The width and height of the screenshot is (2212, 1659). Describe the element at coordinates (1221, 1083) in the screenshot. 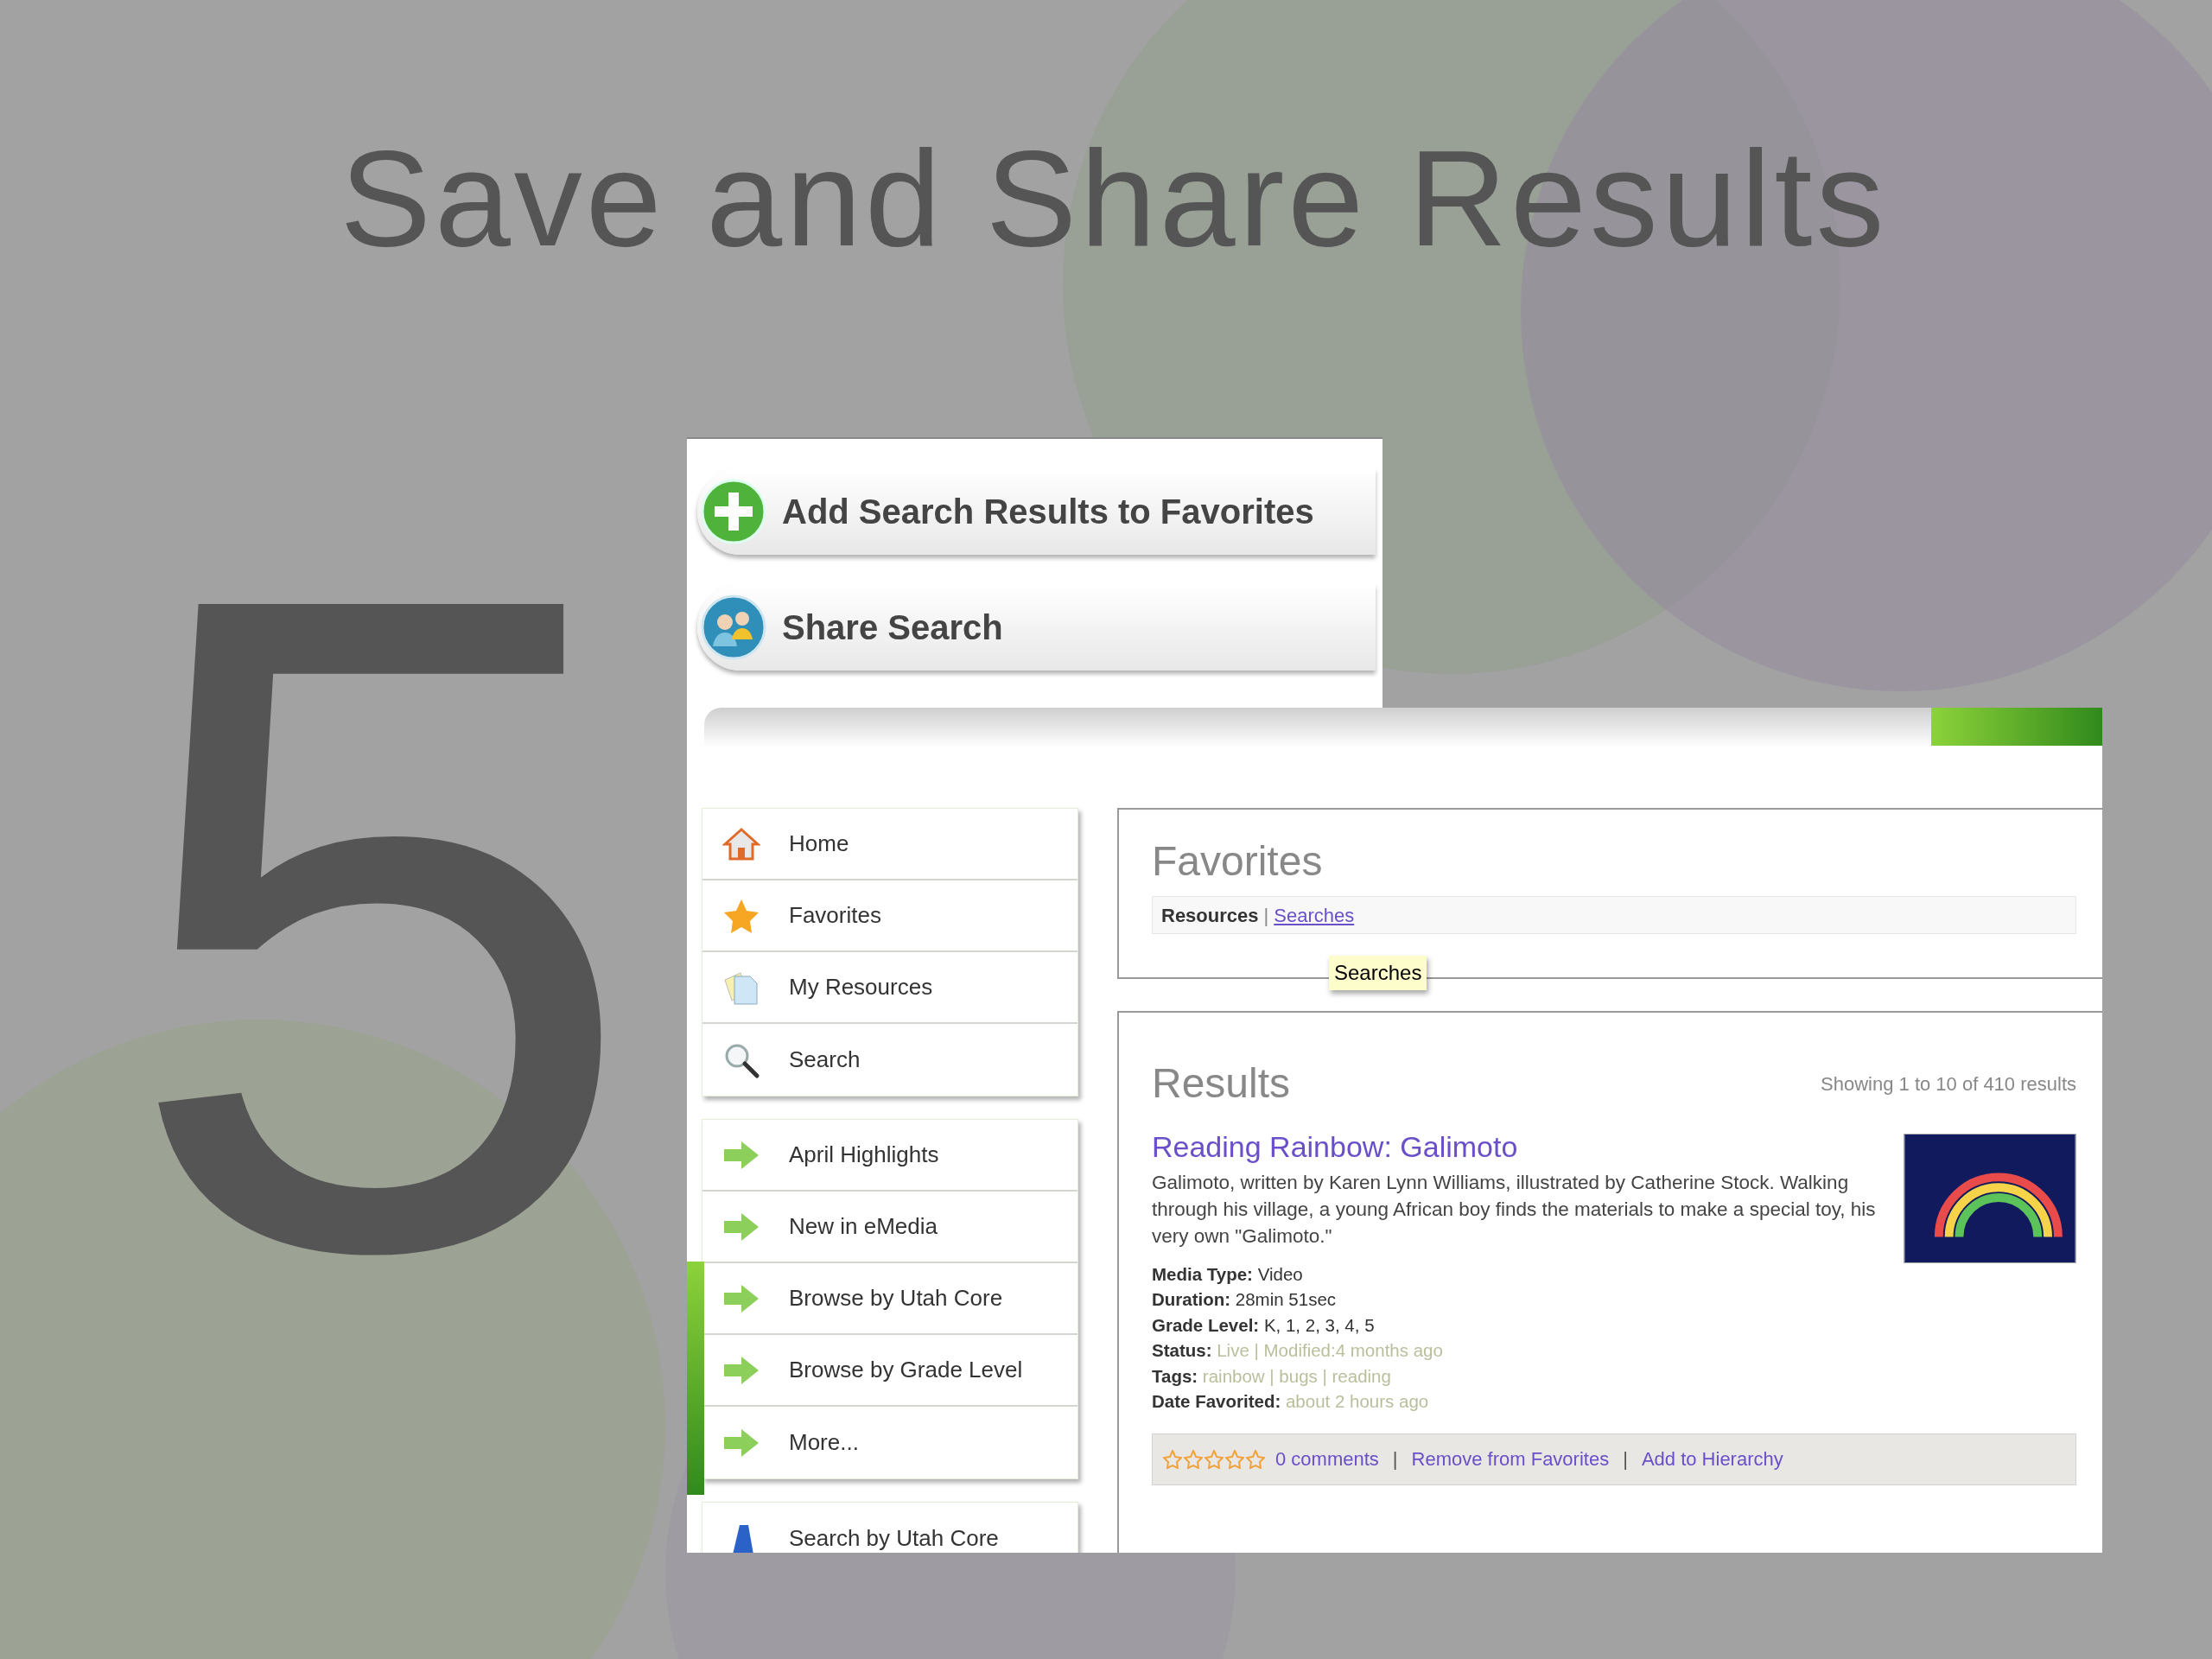

I see `results-heading: Results` at that location.